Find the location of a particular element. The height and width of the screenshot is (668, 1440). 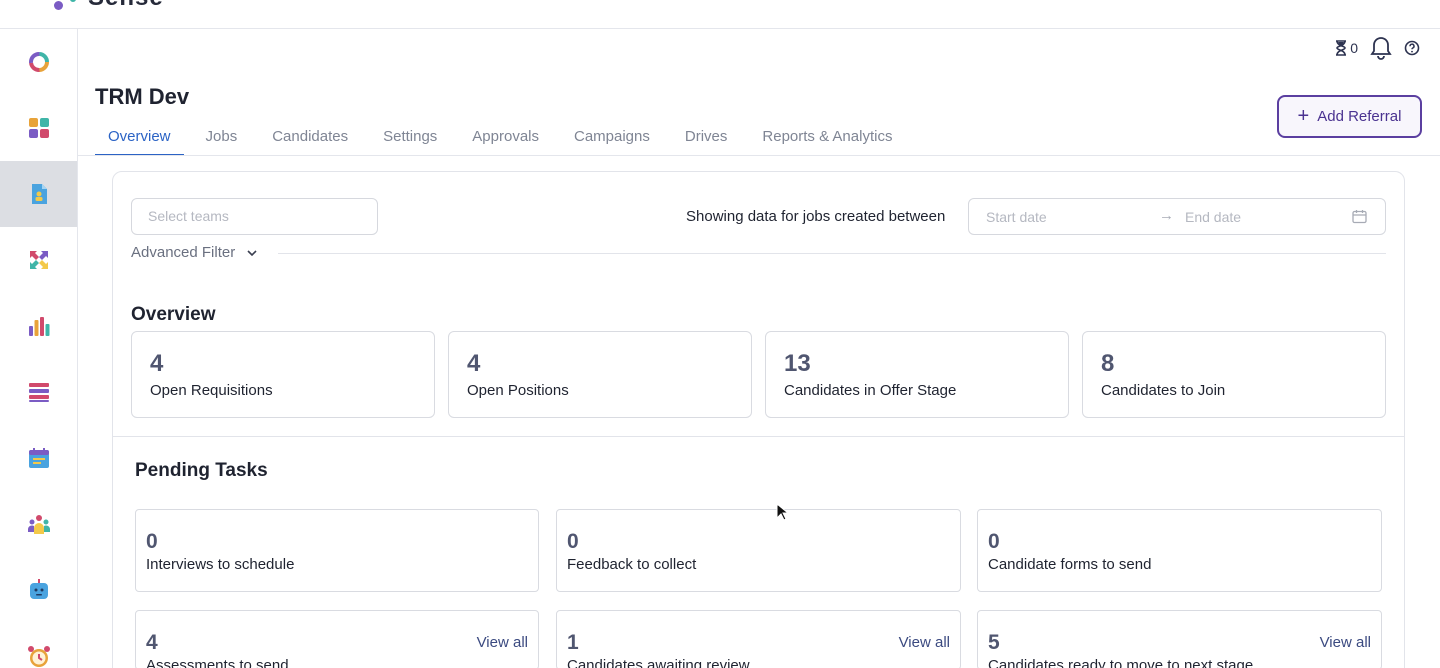

sidebar-item-reminders is located at coordinates (38, 645).